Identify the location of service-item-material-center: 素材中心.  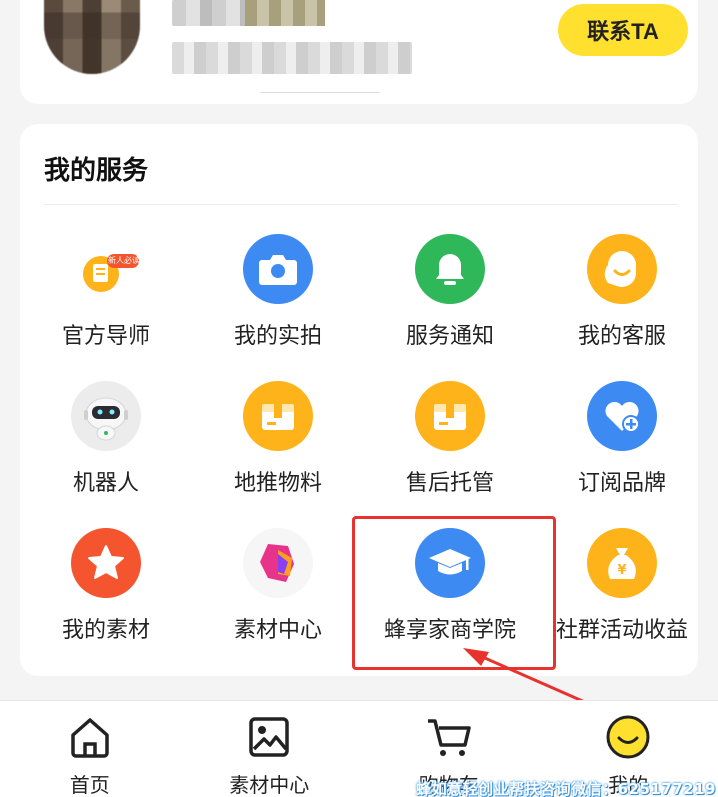
(278, 591).